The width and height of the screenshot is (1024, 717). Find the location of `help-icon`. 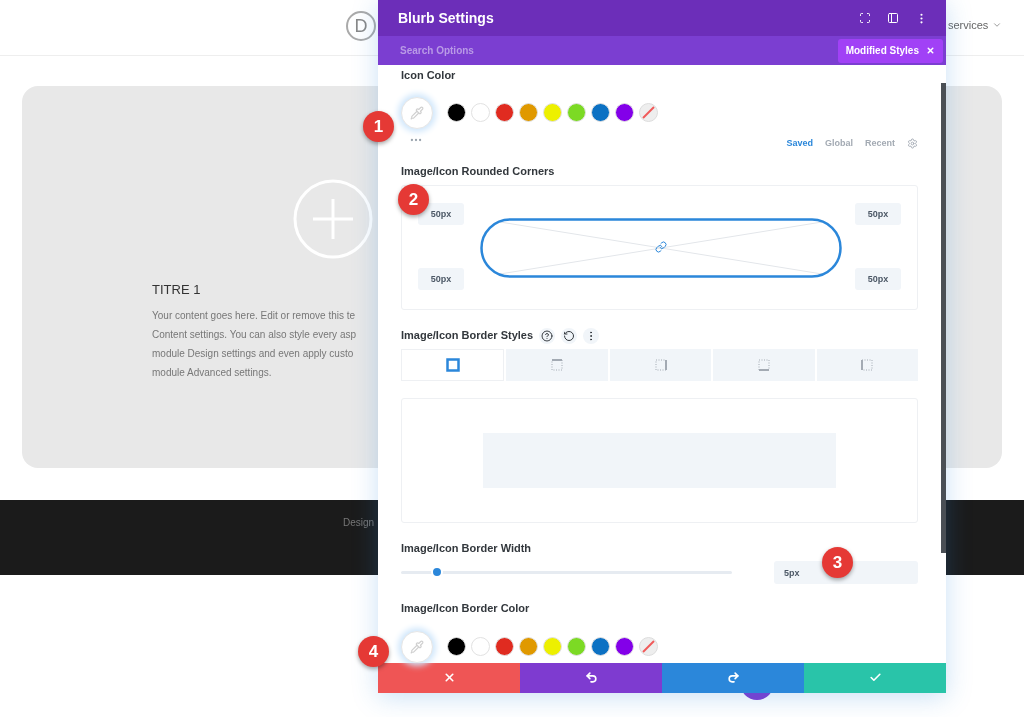

help-icon is located at coordinates (547, 335).